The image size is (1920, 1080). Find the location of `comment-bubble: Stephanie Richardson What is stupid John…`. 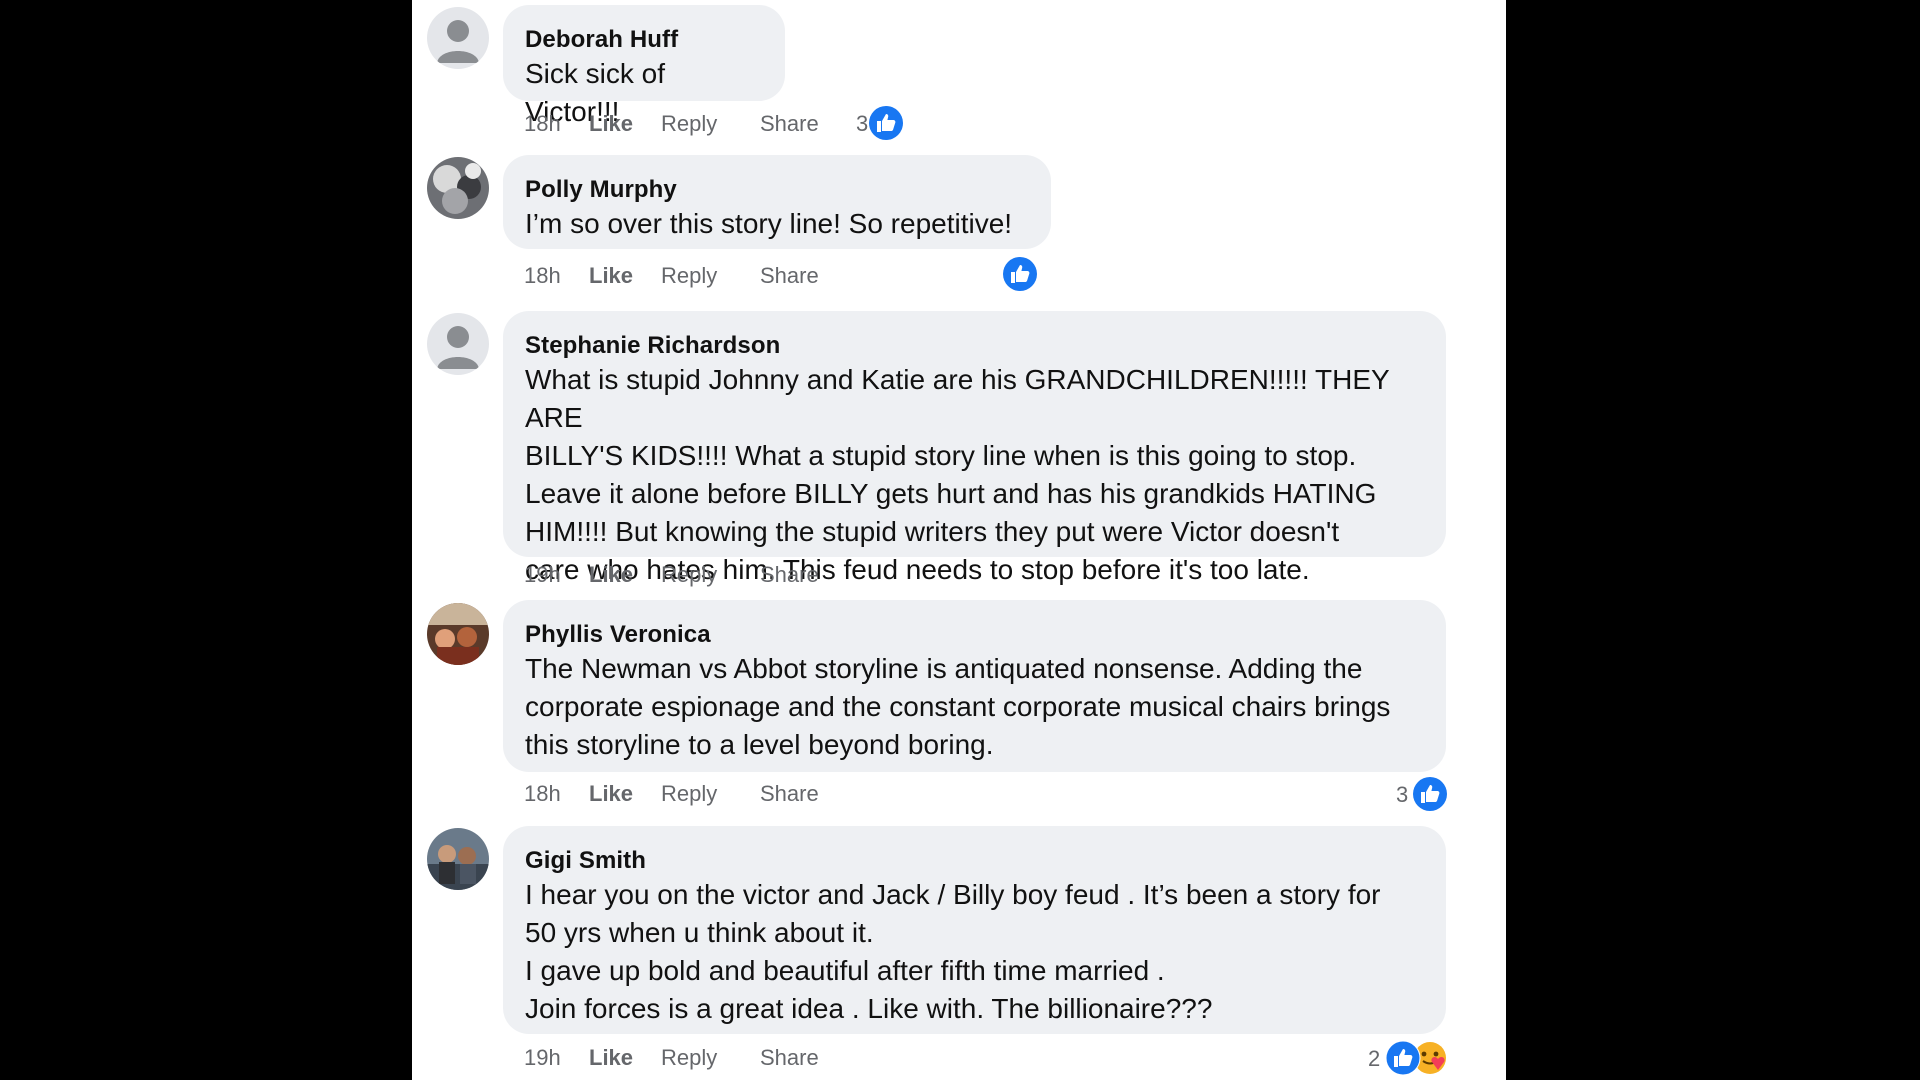

comment-bubble: Stephanie Richardson What is stupid John… is located at coordinates (974, 448).